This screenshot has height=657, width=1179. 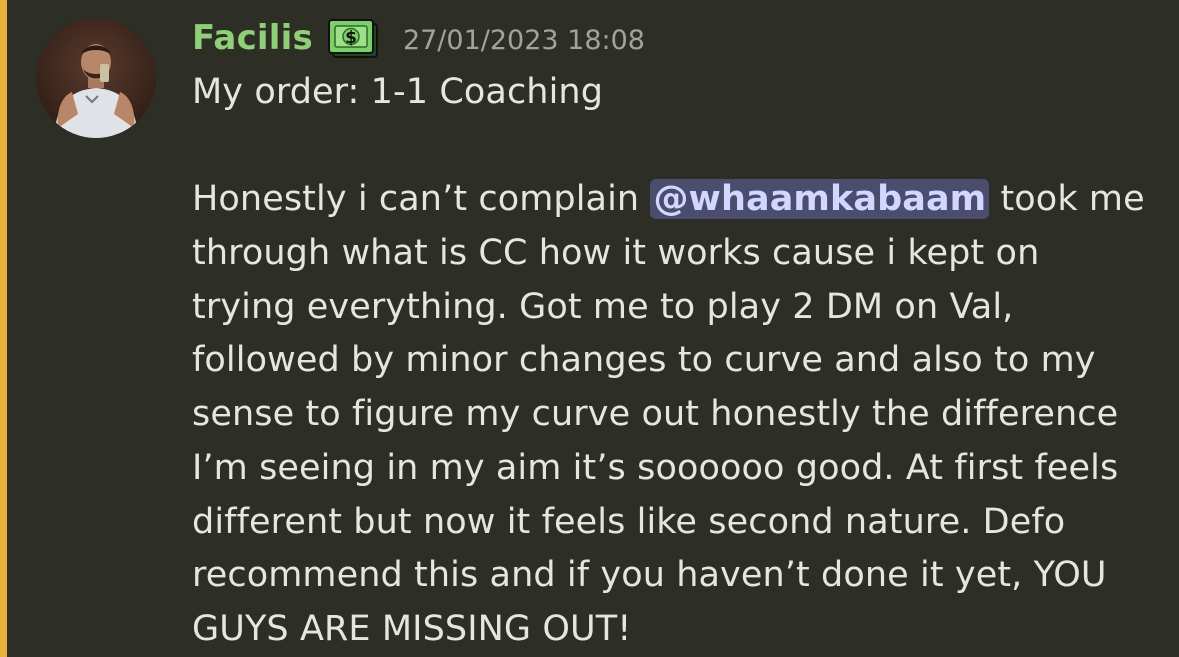 What do you see at coordinates (412, 628) in the screenshot?
I see `message-line: GUYS ARE MISSING OUT!` at bounding box center [412, 628].